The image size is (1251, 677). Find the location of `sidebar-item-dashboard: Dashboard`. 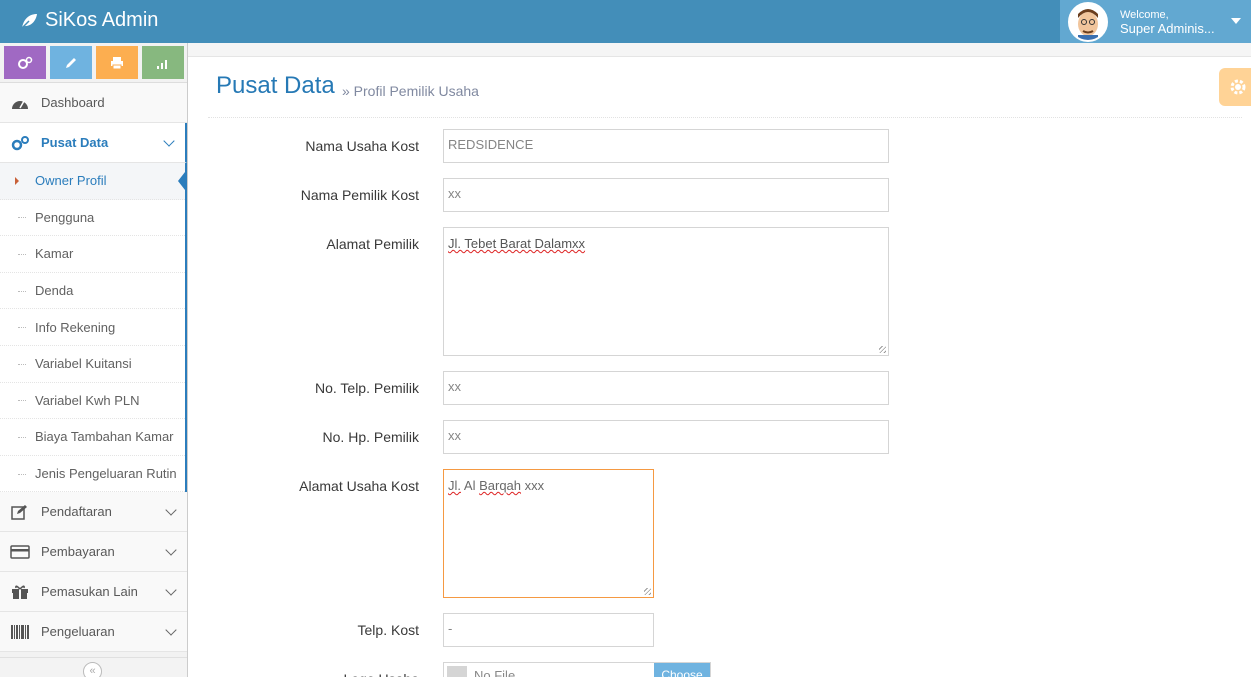

sidebar-item-dashboard: Dashboard is located at coordinates (93, 103).